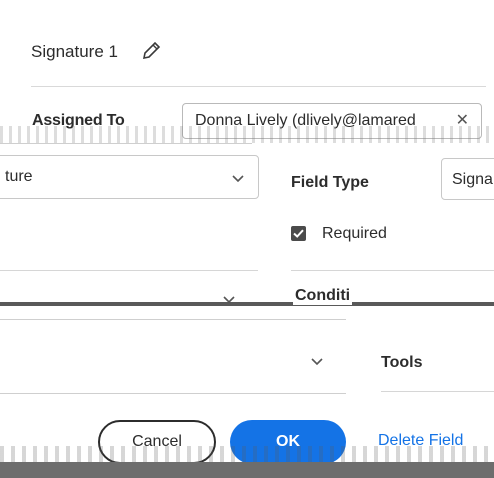 Image resolution: width=494 pixels, height=478 pixels. What do you see at coordinates (323, 296) in the screenshot?
I see `conditions-section-header: Conditi` at bounding box center [323, 296].